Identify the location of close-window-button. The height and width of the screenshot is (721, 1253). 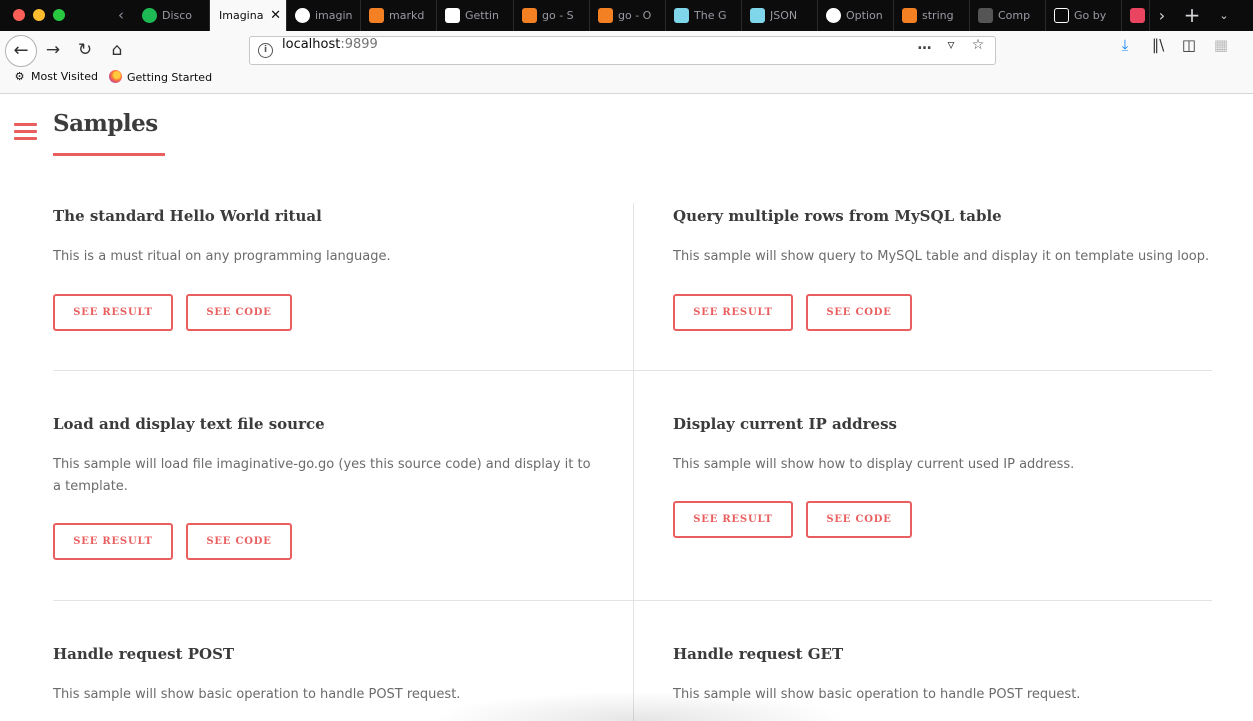
(19, 15).